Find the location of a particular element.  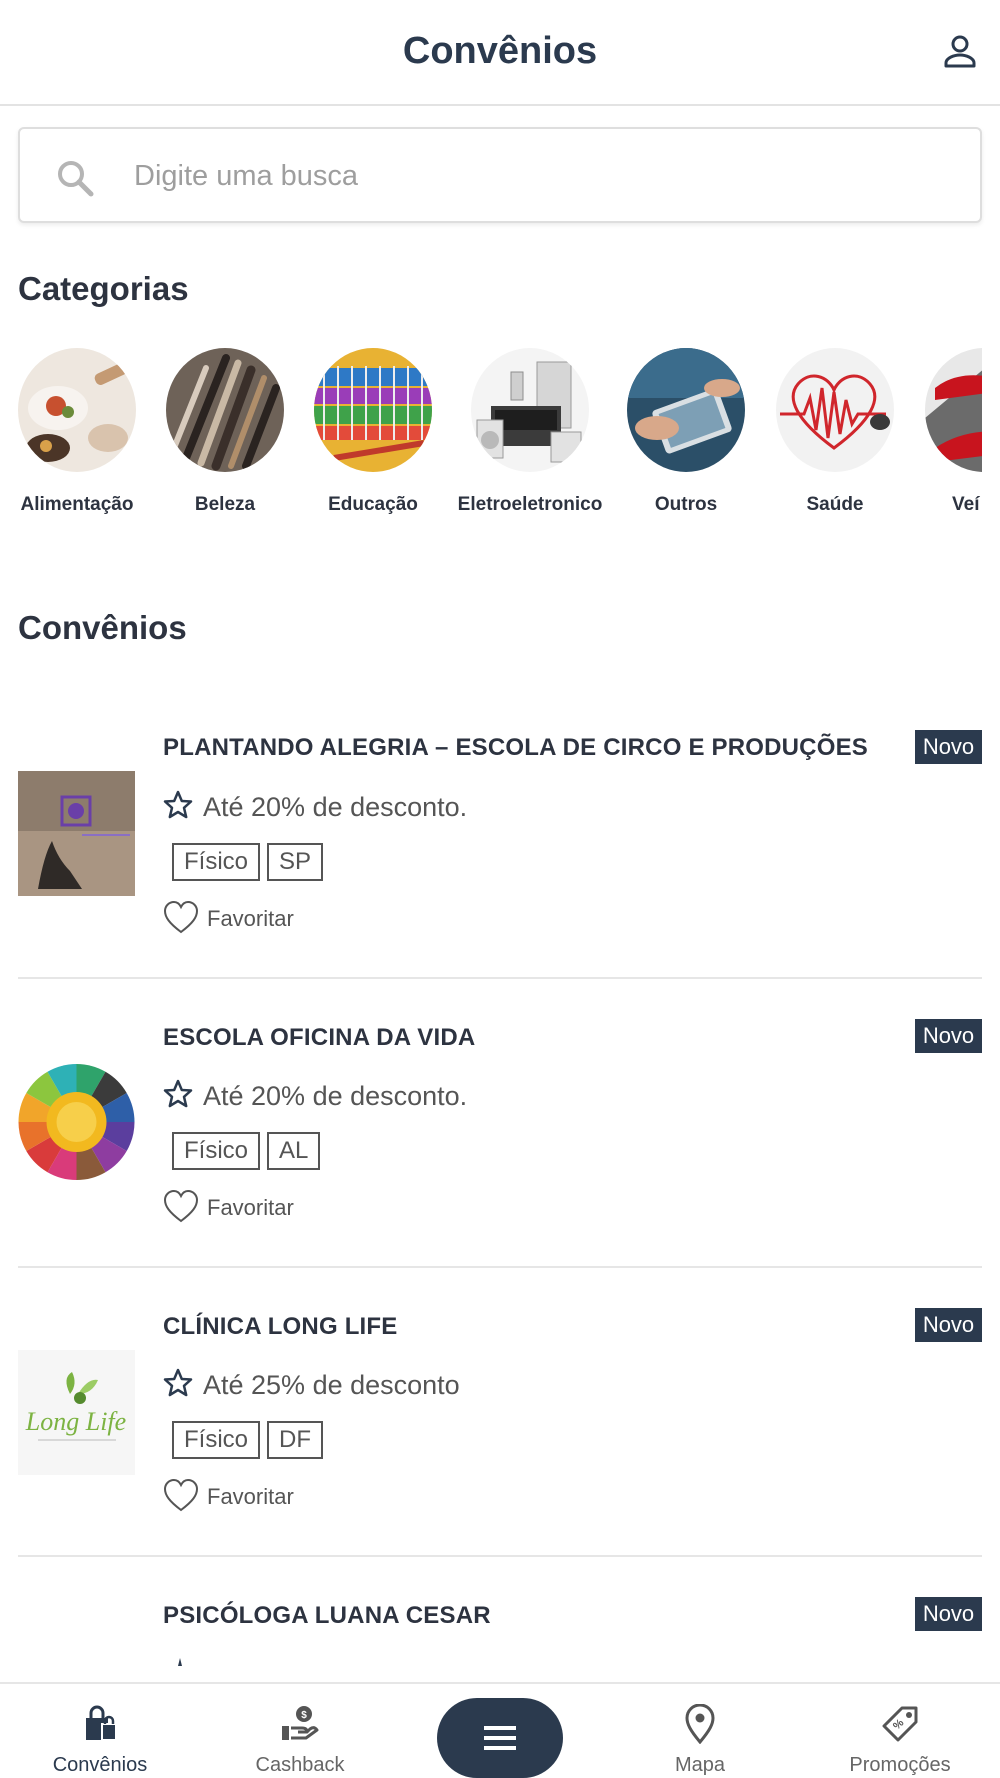

category-label: Outros is located at coordinates (686, 504).